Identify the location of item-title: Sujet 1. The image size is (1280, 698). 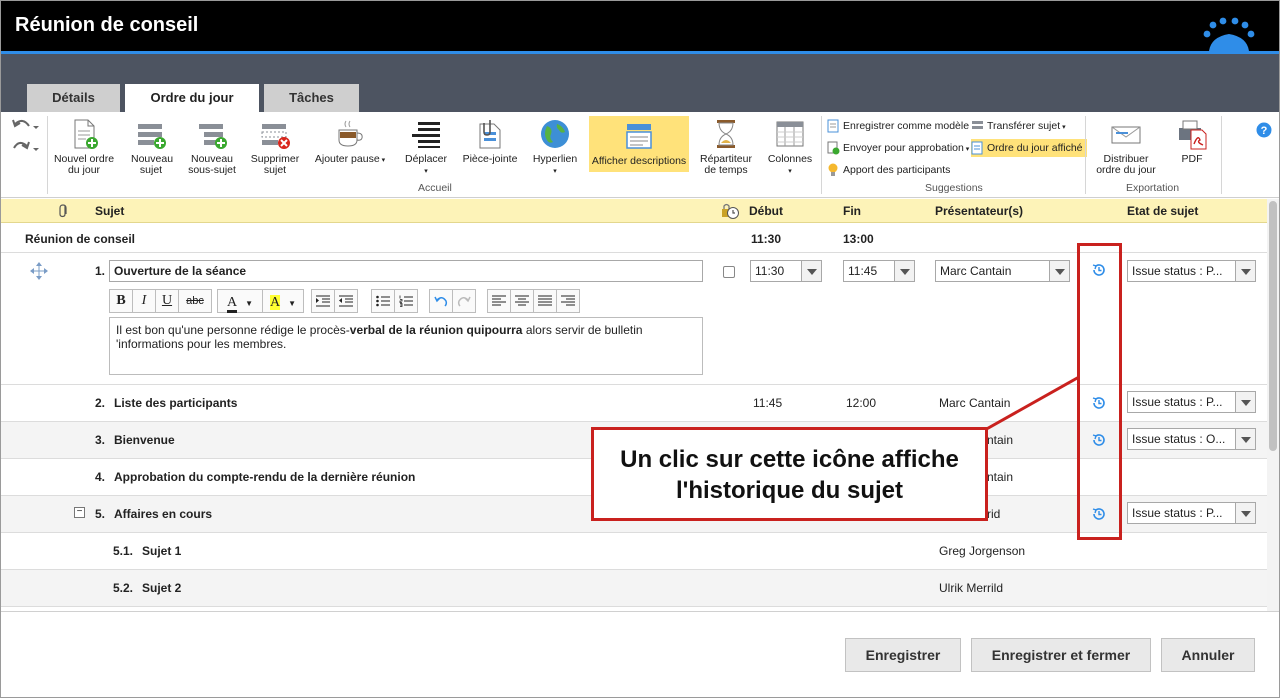
(162, 551).